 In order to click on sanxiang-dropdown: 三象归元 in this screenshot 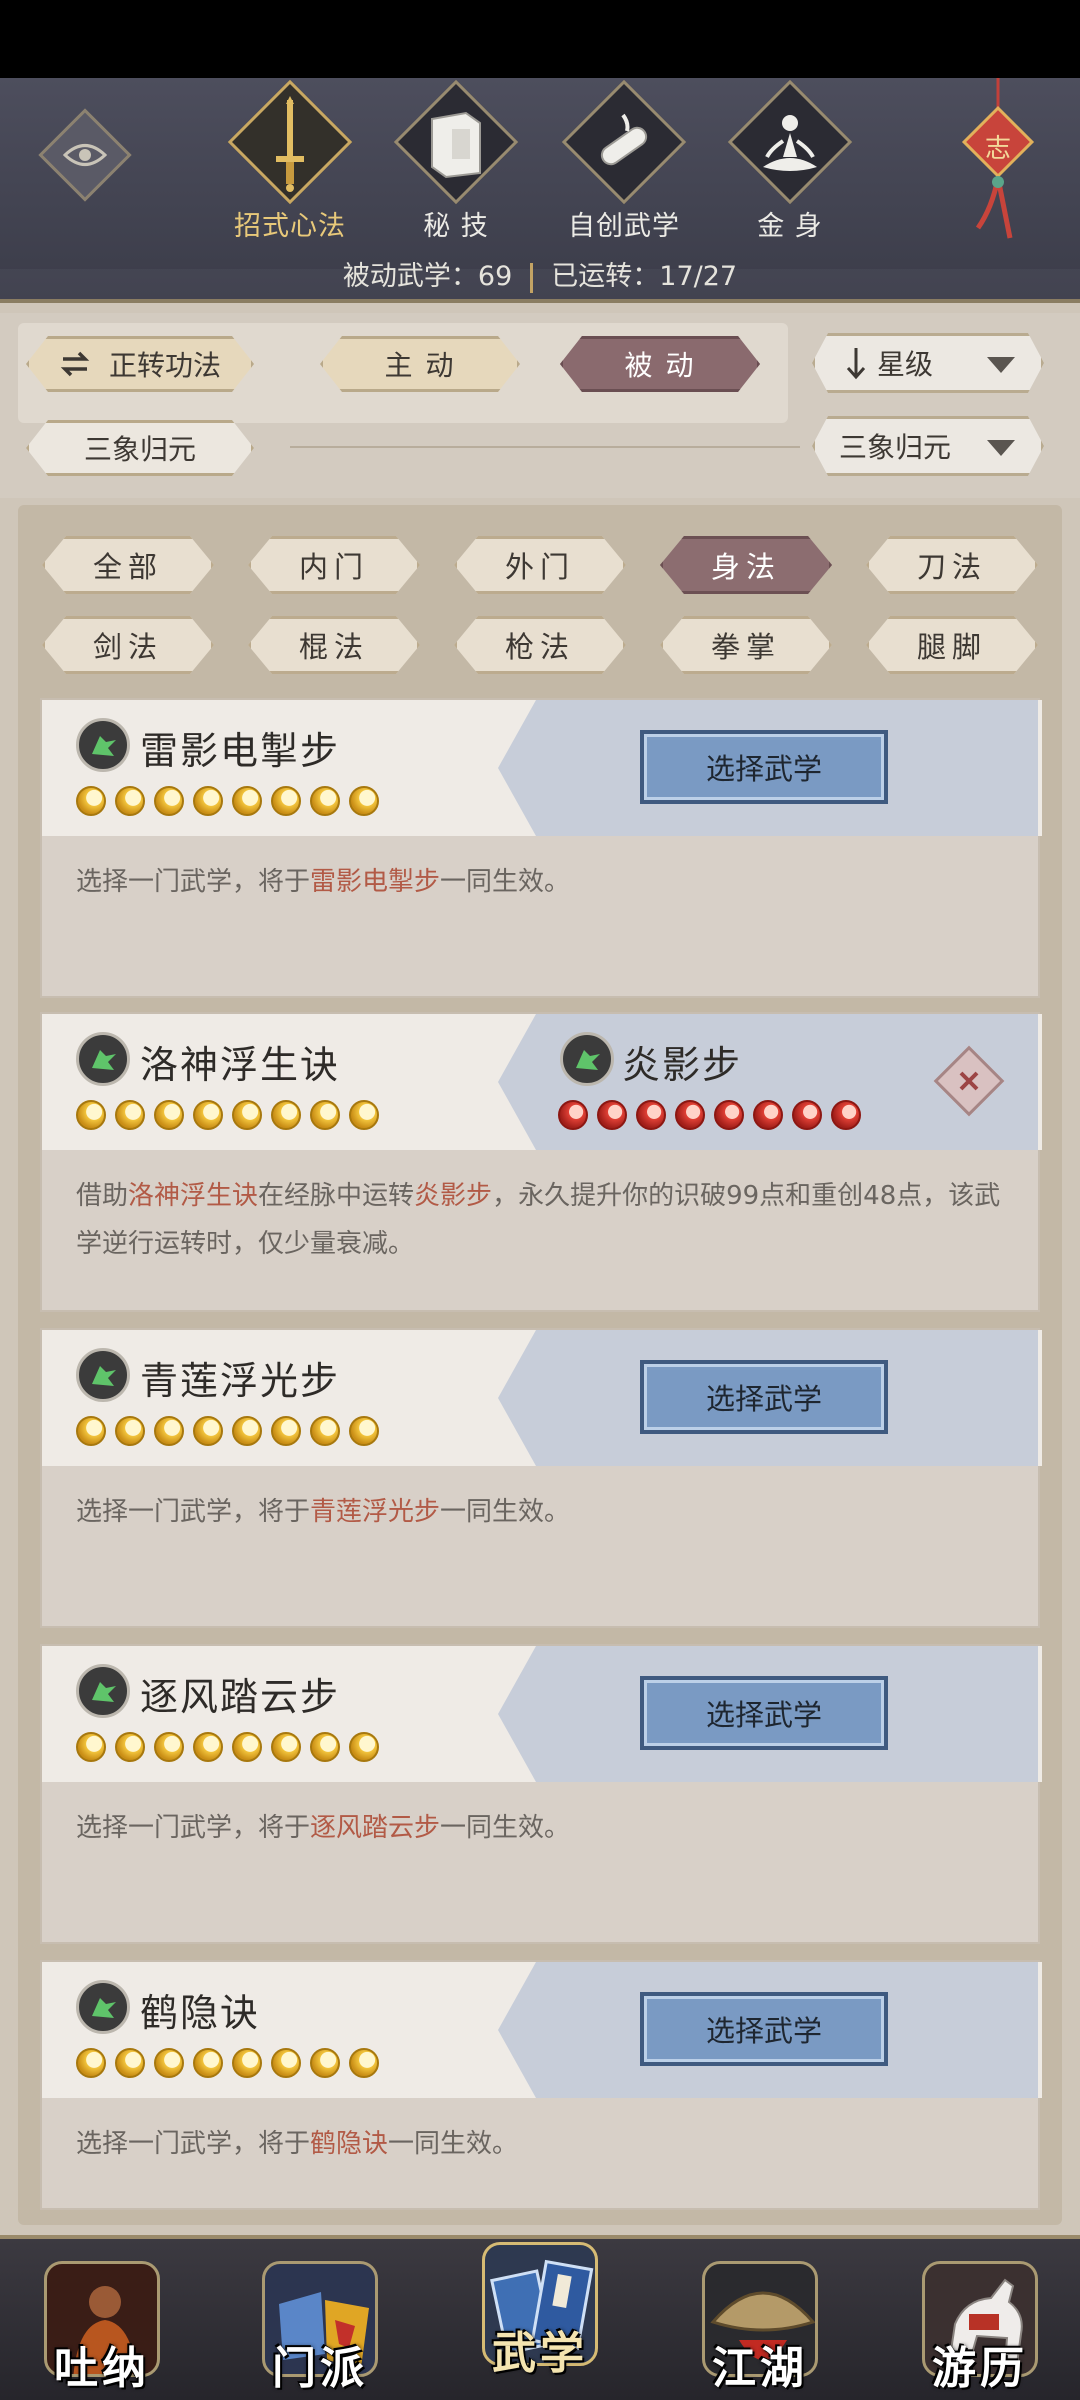, I will do `click(928, 446)`.